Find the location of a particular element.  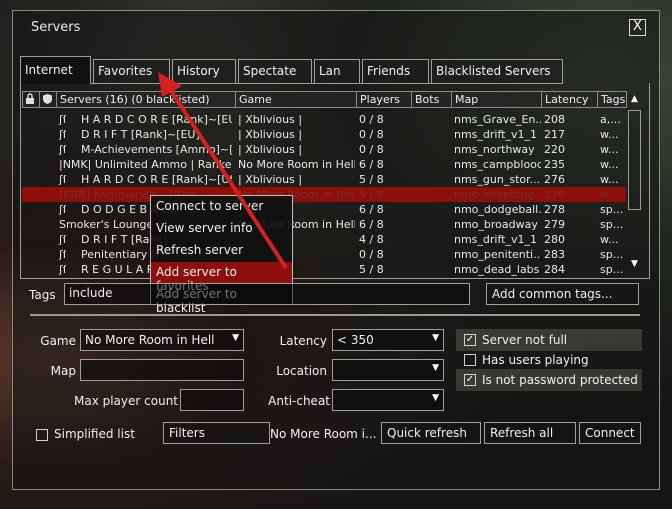

annotation-arrow-icon is located at coordinates (223, 171).